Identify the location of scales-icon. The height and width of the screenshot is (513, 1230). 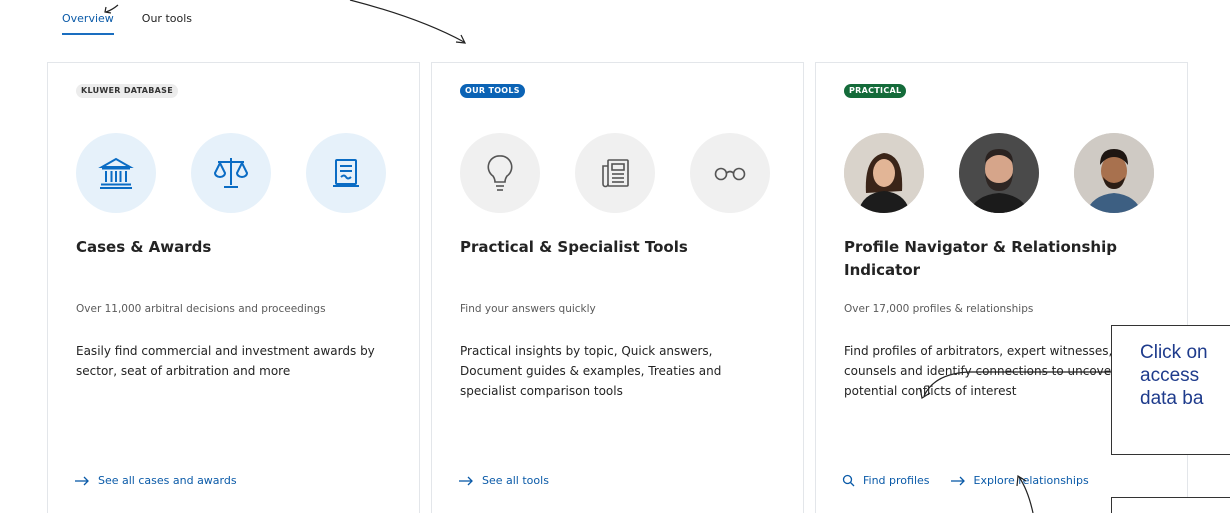
(231, 173).